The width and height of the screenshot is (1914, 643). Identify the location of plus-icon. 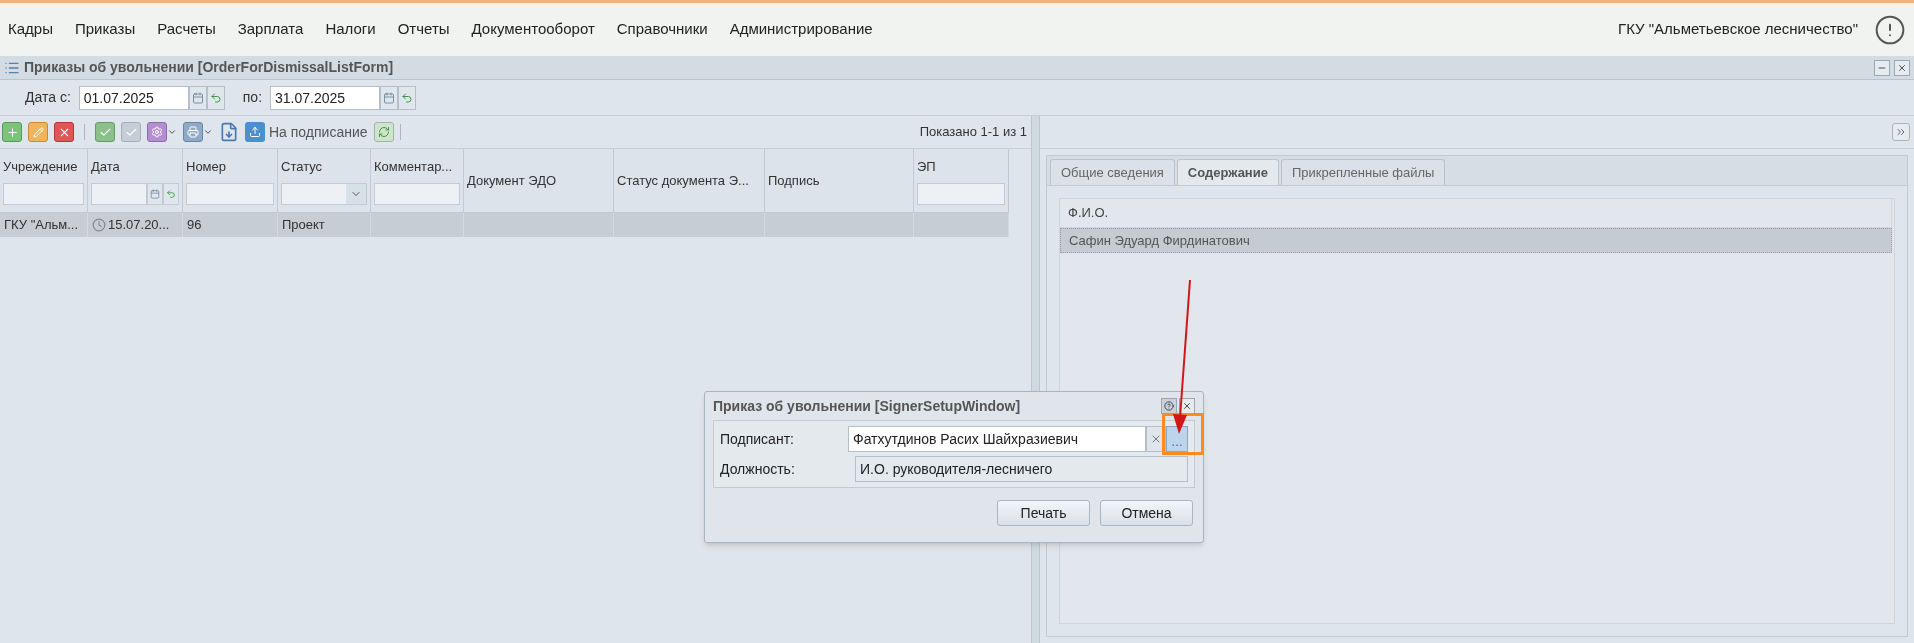
(12, 132).